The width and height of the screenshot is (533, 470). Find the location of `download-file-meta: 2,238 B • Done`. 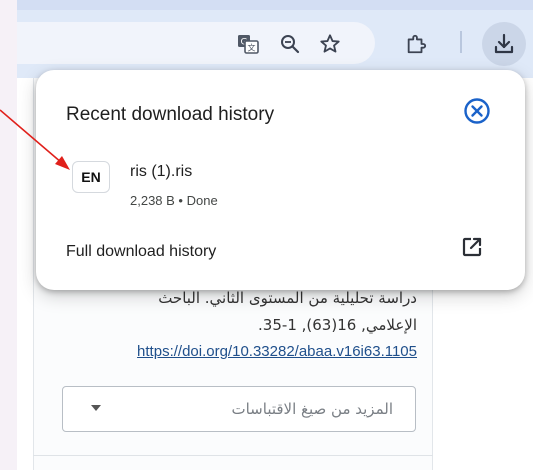

download-file-meta: 2,238 B • Done is located at coordinates (174, 200).